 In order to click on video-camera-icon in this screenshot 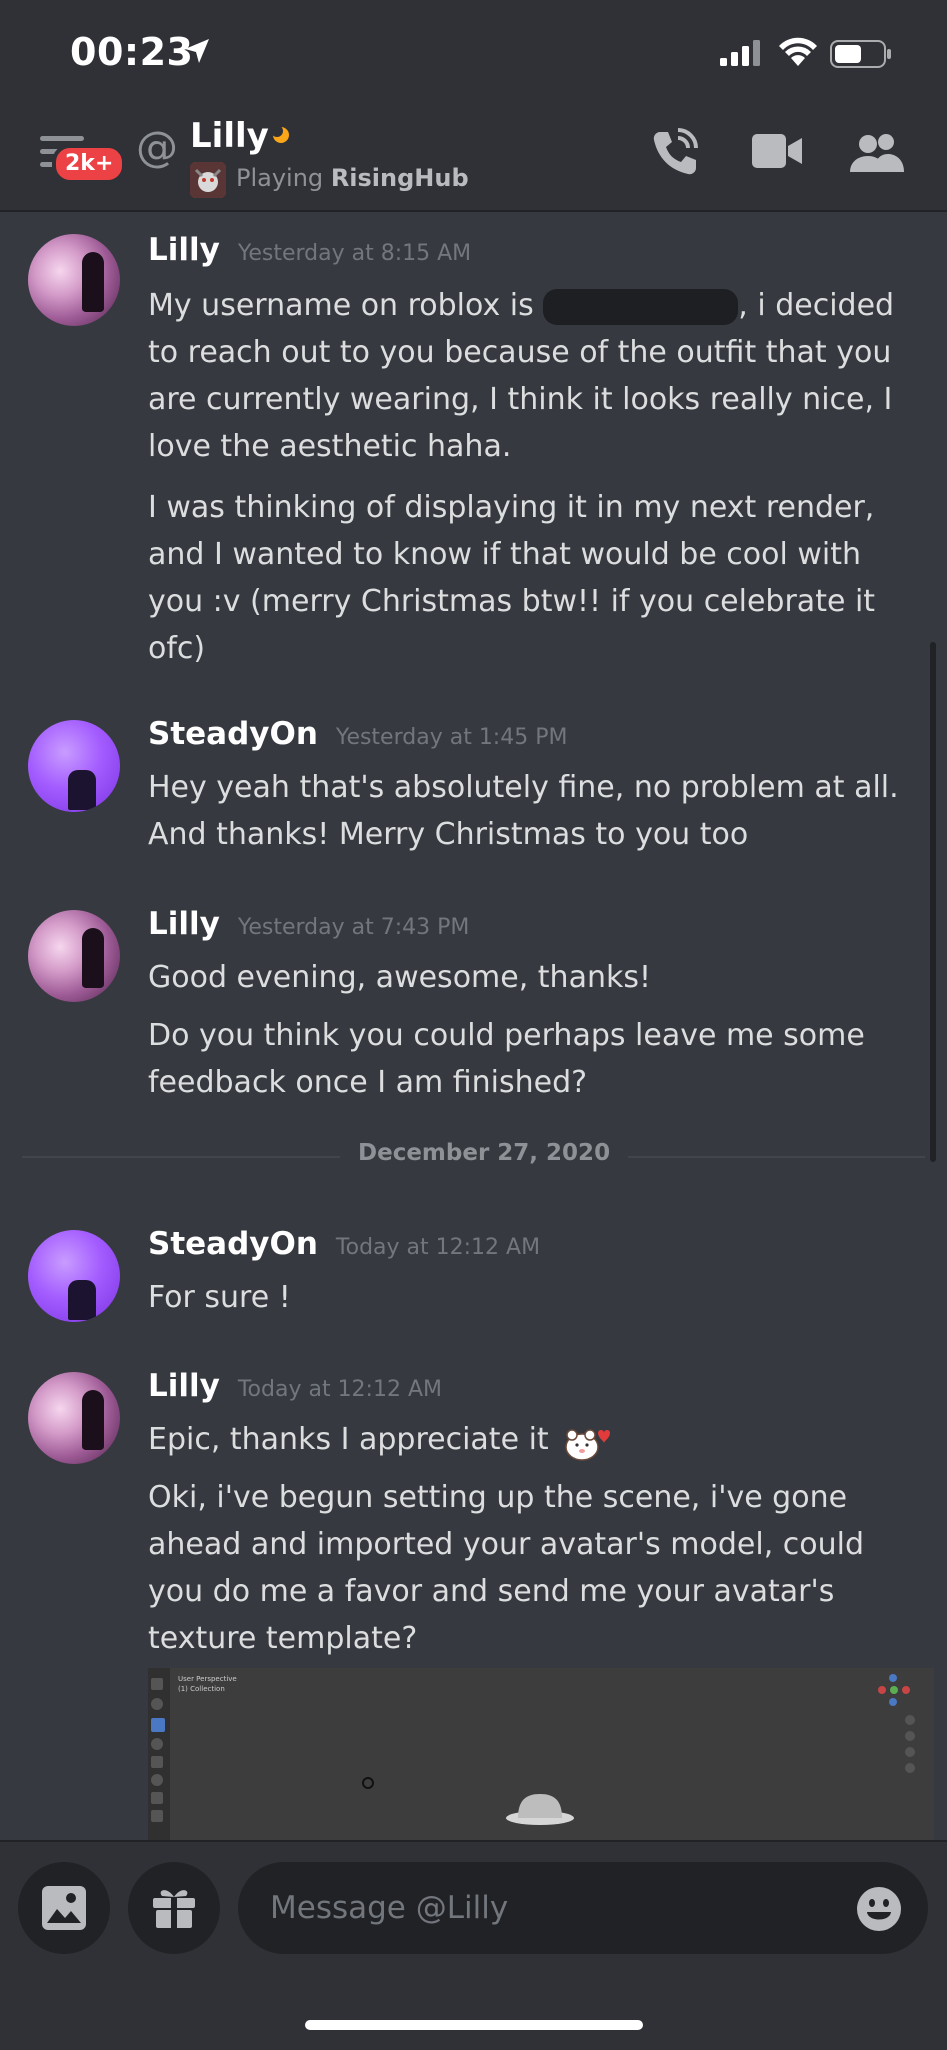, I will do `click(777, 151)`.